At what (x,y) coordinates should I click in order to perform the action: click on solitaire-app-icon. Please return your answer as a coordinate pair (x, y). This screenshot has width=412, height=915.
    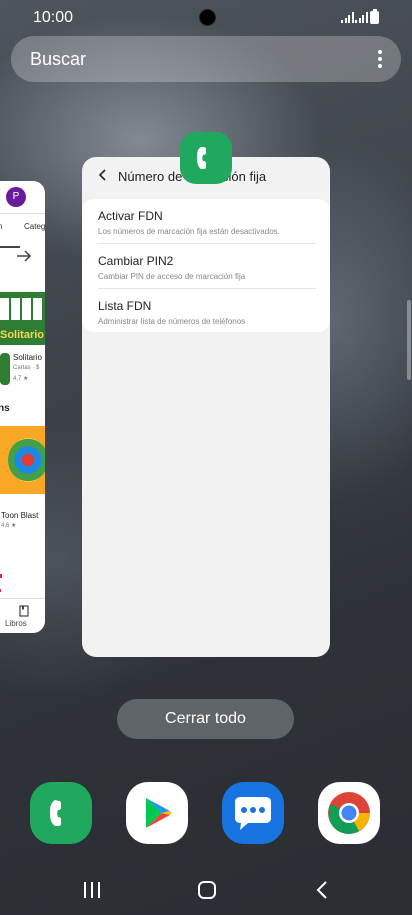
    Looking at the image, I should click on (5, 369).